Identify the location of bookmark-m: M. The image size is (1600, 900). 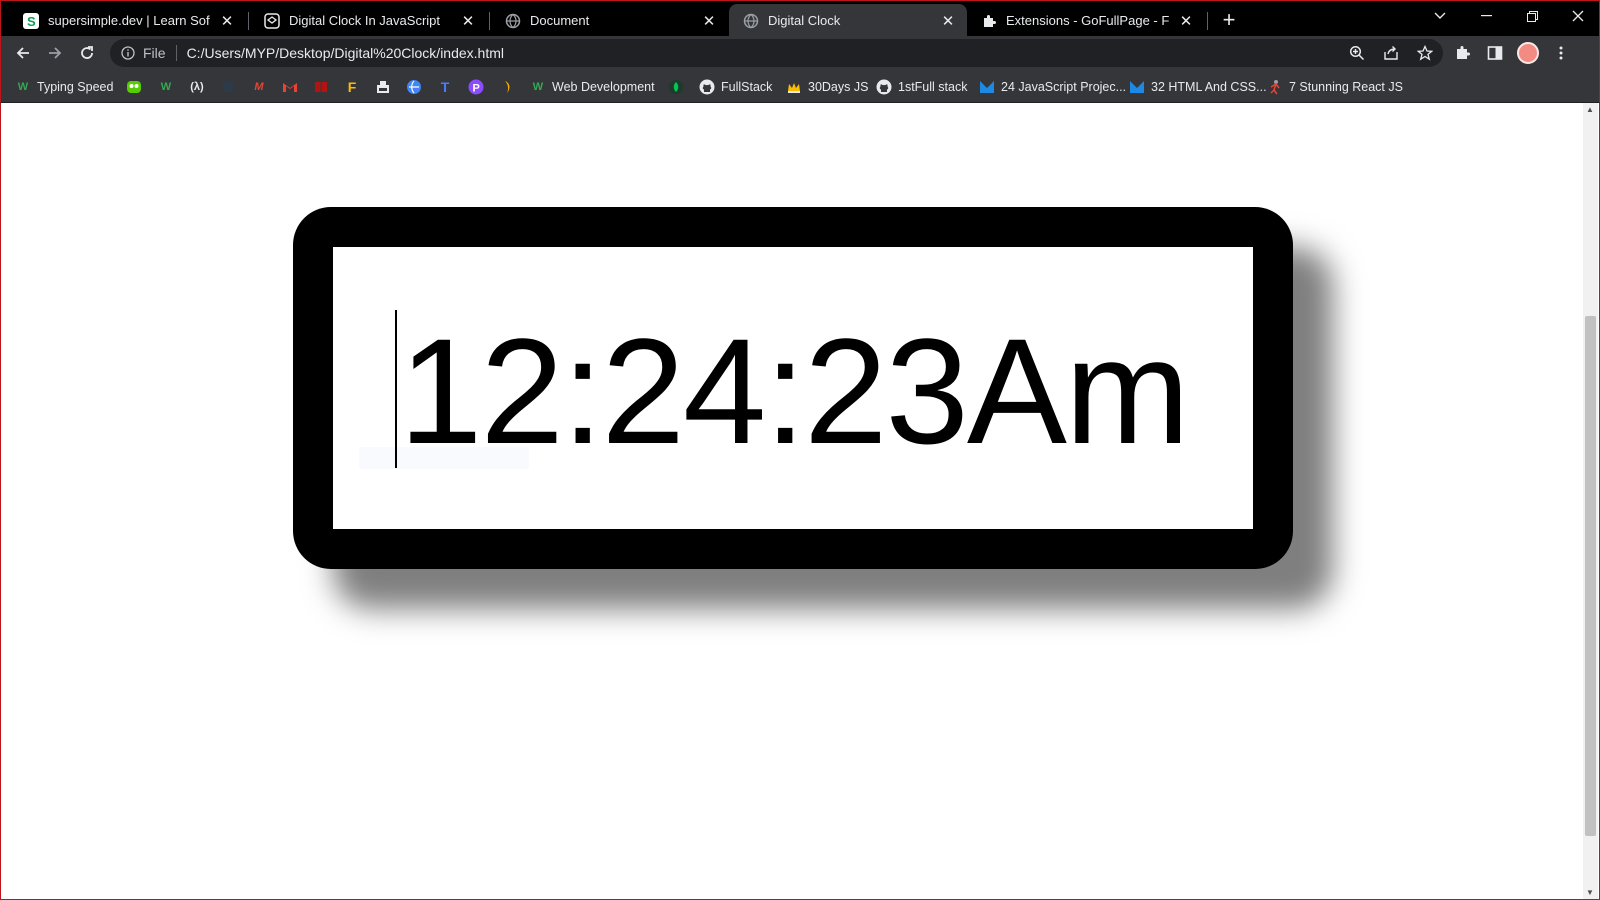
(262, 87).